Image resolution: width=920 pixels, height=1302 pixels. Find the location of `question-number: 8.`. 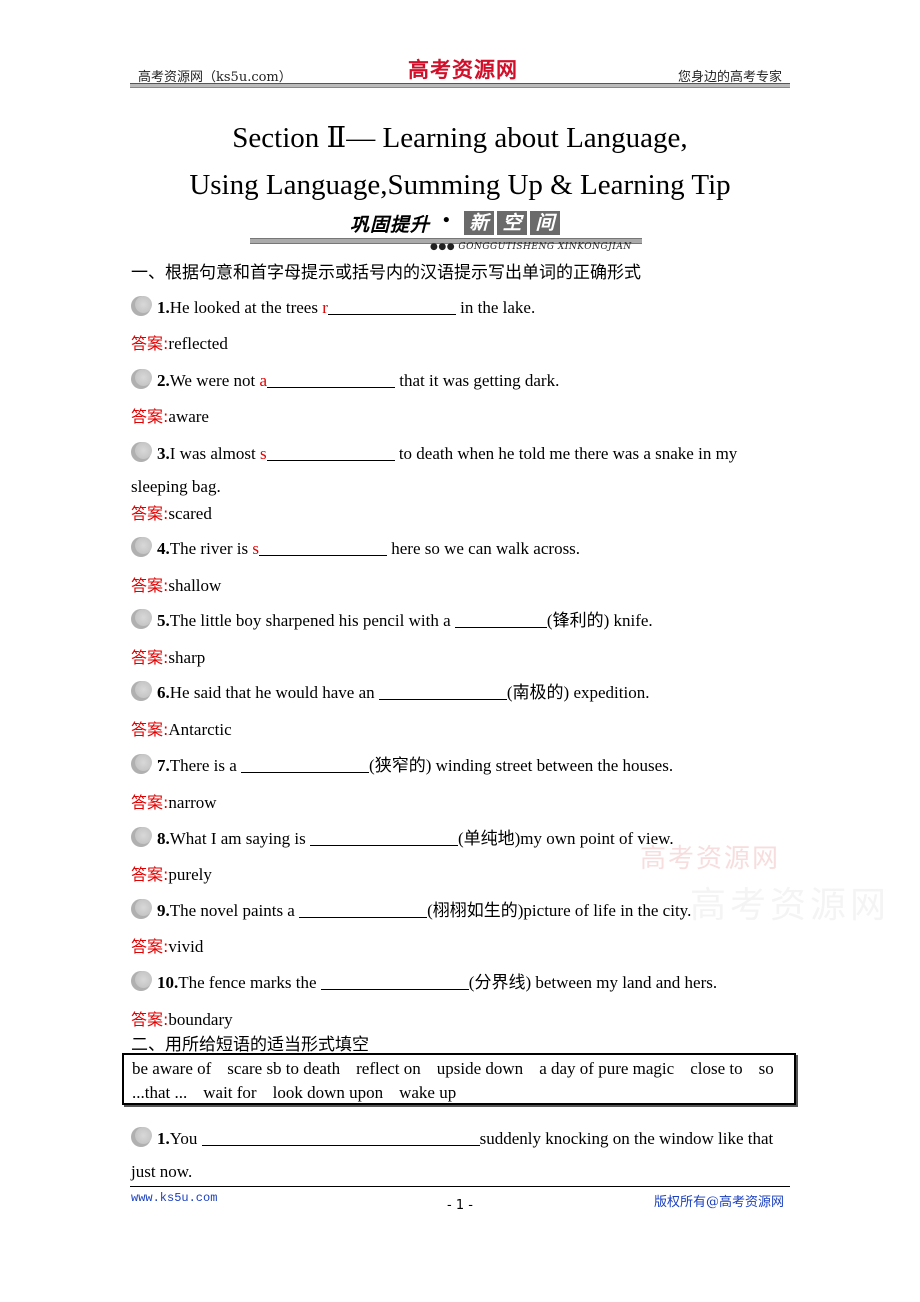

question-number: 8. is located at coordinates (163, 838).